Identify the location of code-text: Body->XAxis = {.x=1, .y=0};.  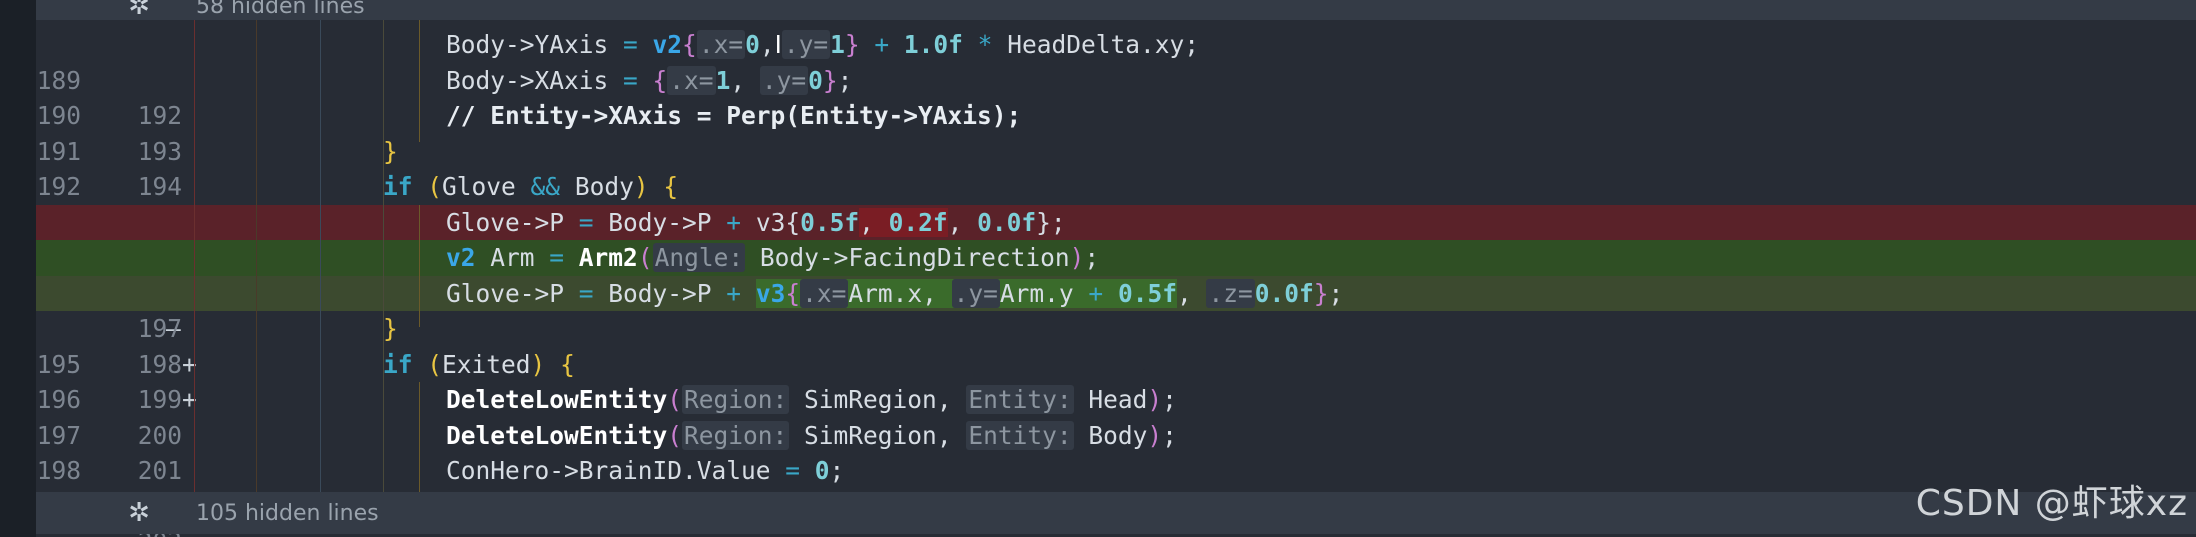
(649, 80).